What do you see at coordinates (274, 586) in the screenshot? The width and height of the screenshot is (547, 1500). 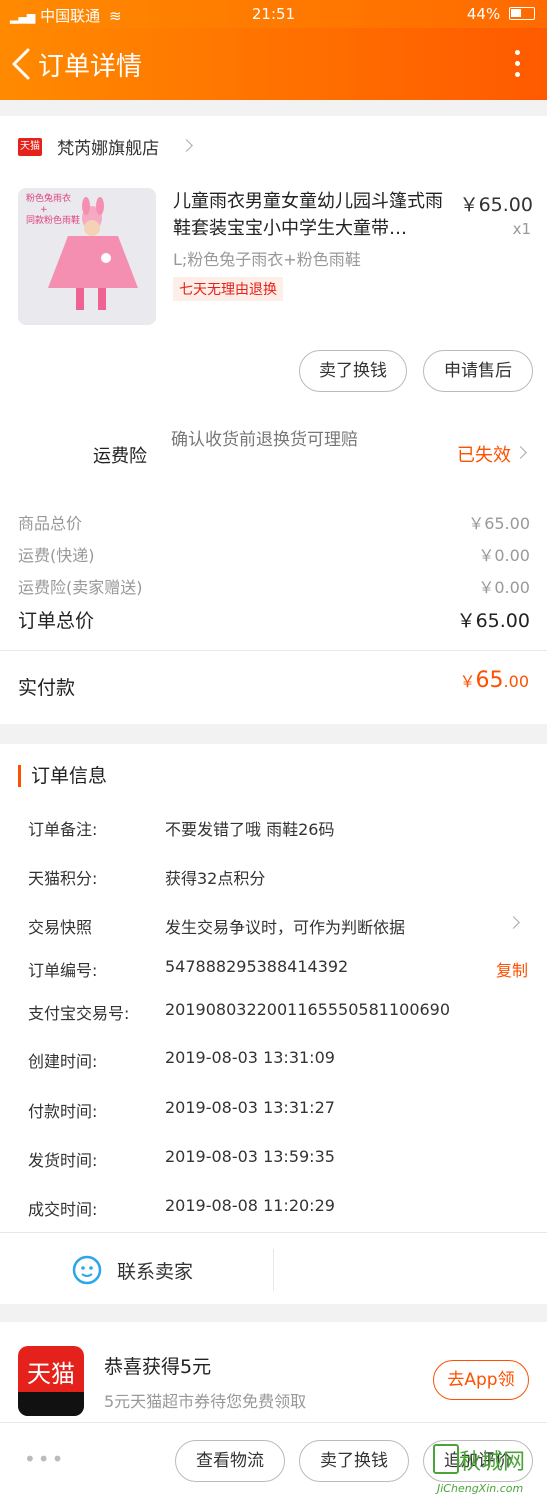 I see `fee-row: 运费险(卖家赠送) ￥0.00` at bounding box center [274, 586].